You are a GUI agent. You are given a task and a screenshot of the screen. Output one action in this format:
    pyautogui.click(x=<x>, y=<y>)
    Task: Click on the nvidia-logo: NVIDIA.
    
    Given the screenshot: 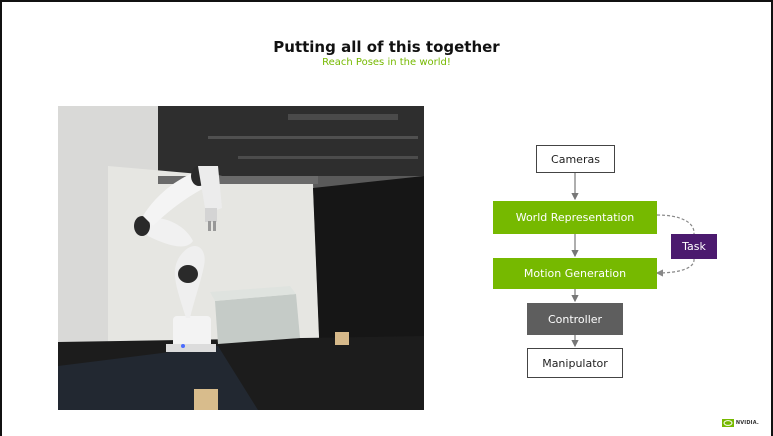 What is the action you would take?
    pyautogui.click(x=740, y=423)
    